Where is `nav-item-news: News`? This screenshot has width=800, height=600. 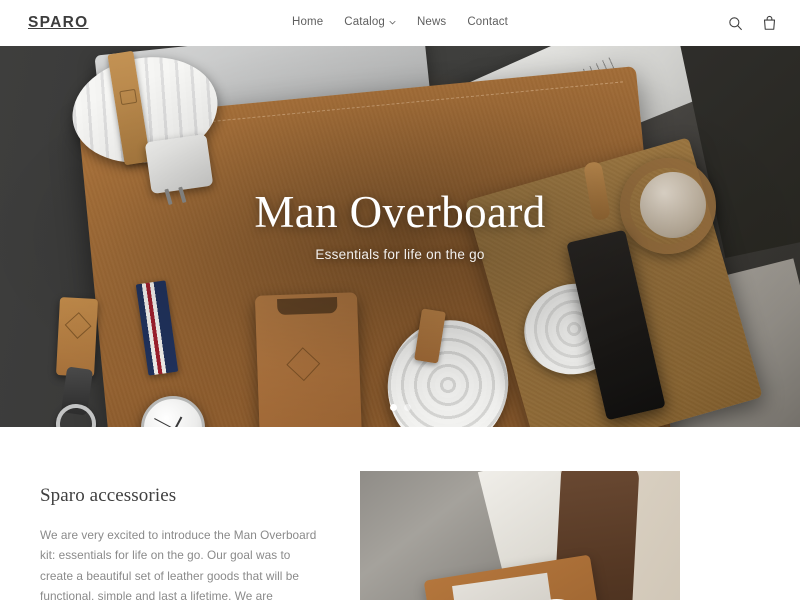
nav-item-news: News is located at coordinates (431, 23).